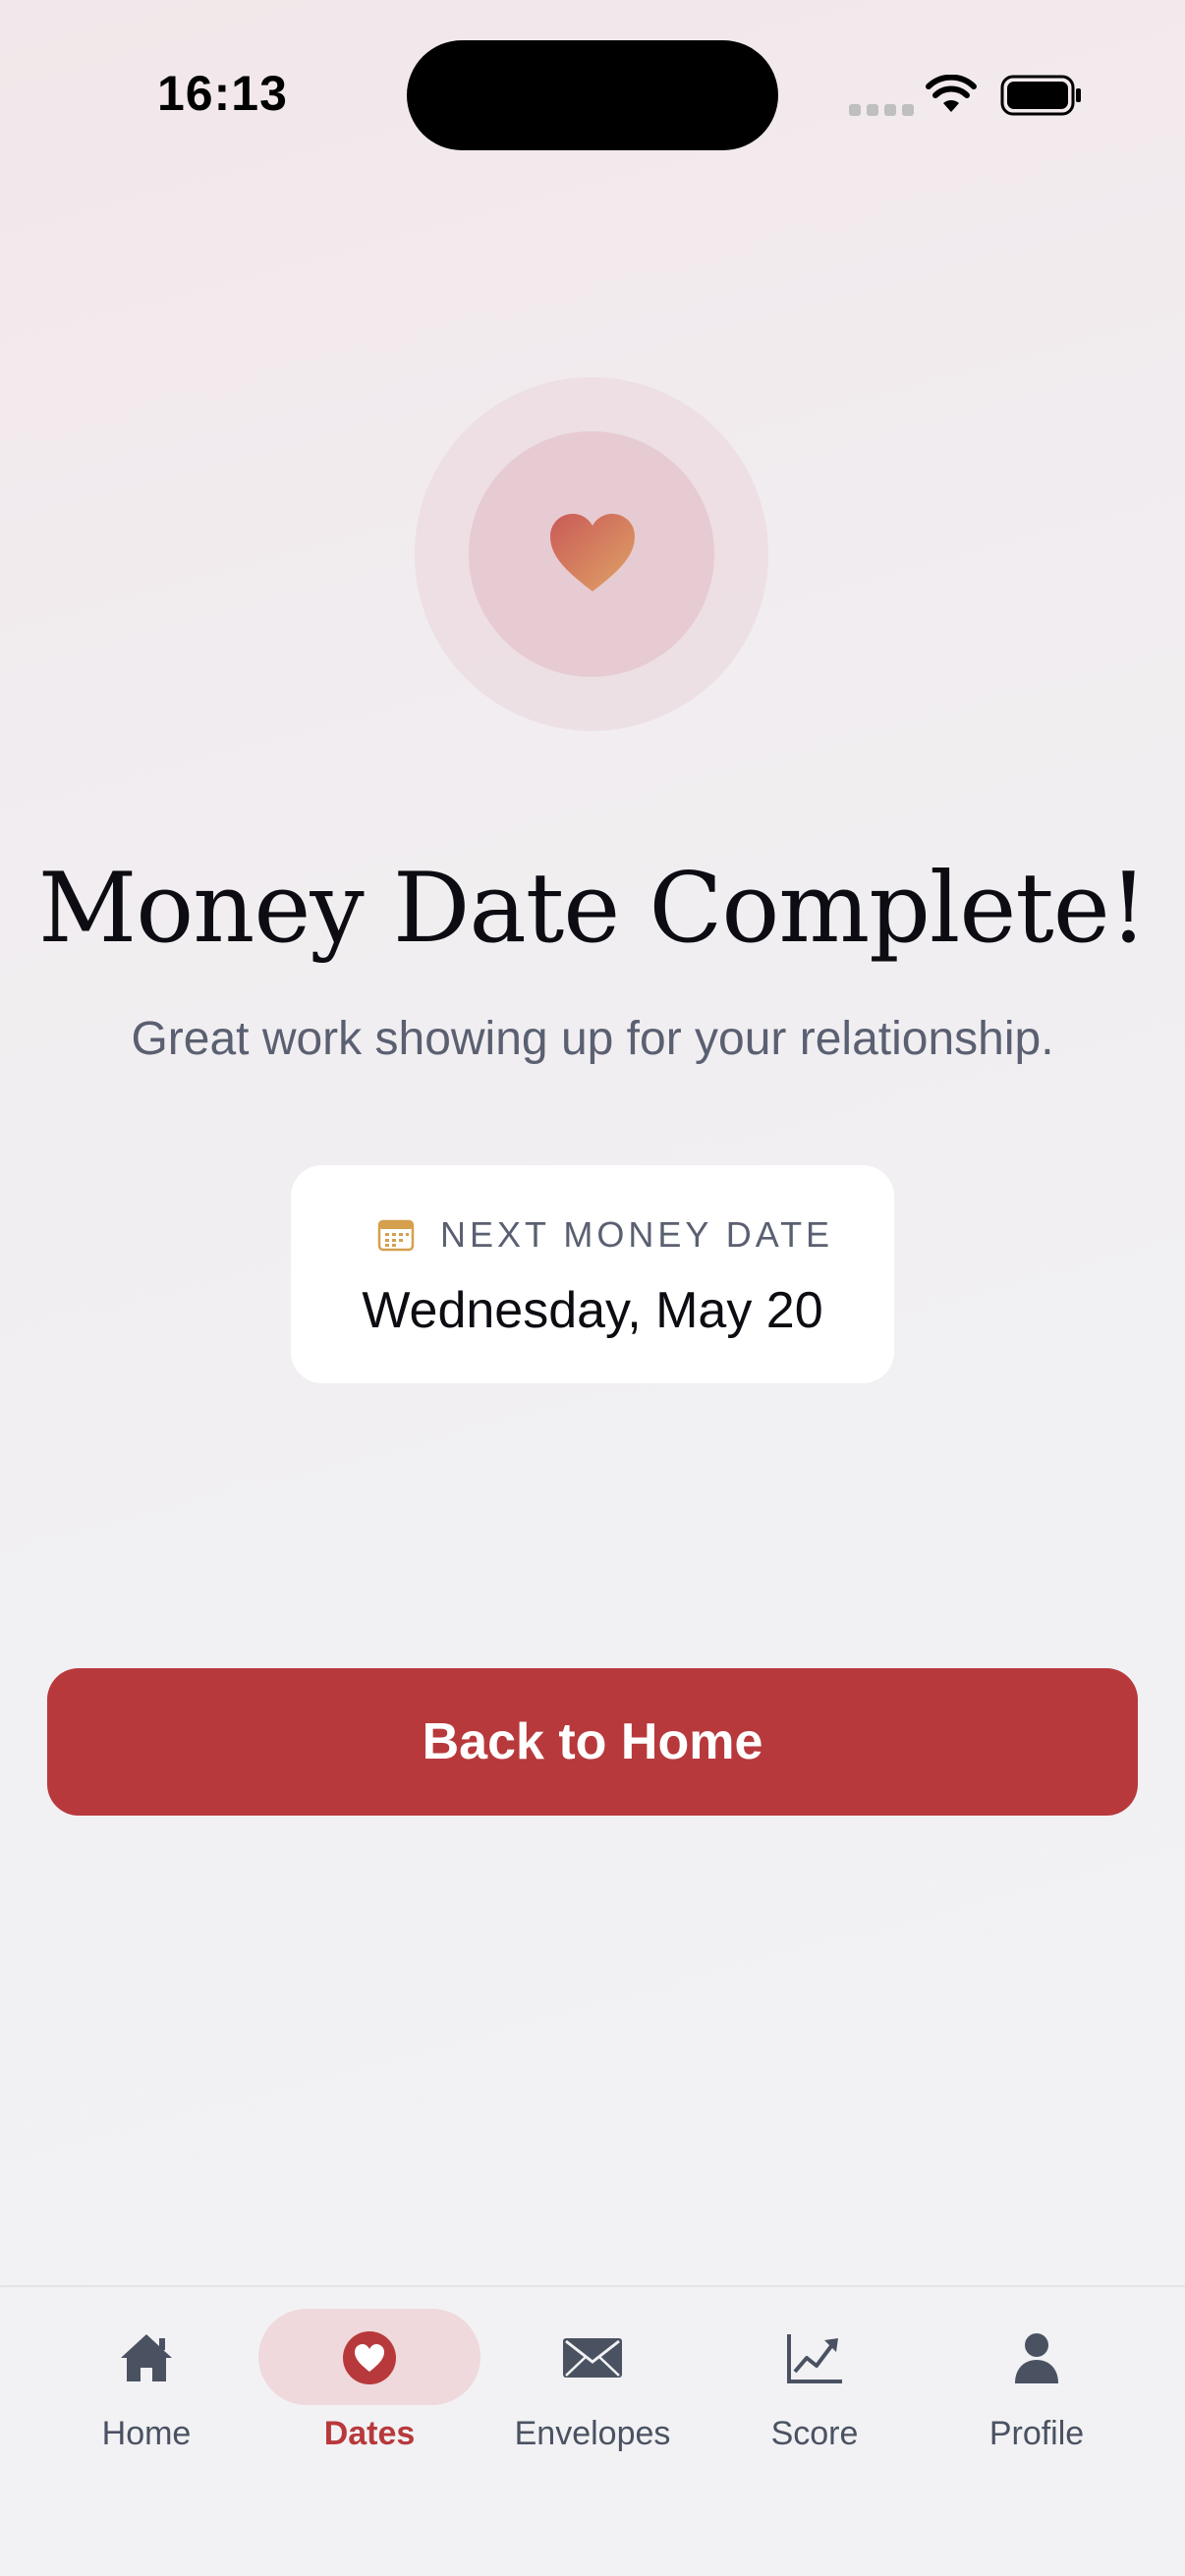  I want to click on back-to-home-button: Back to Home, so click(592, 1742).